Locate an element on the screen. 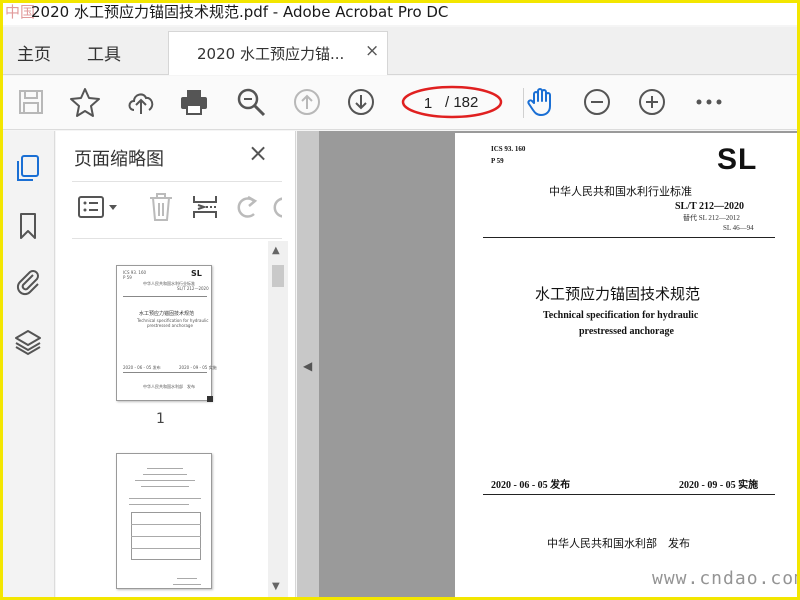 This screenshot has width=800, height=600. next-page-icon is located at coordinates (361, 102).